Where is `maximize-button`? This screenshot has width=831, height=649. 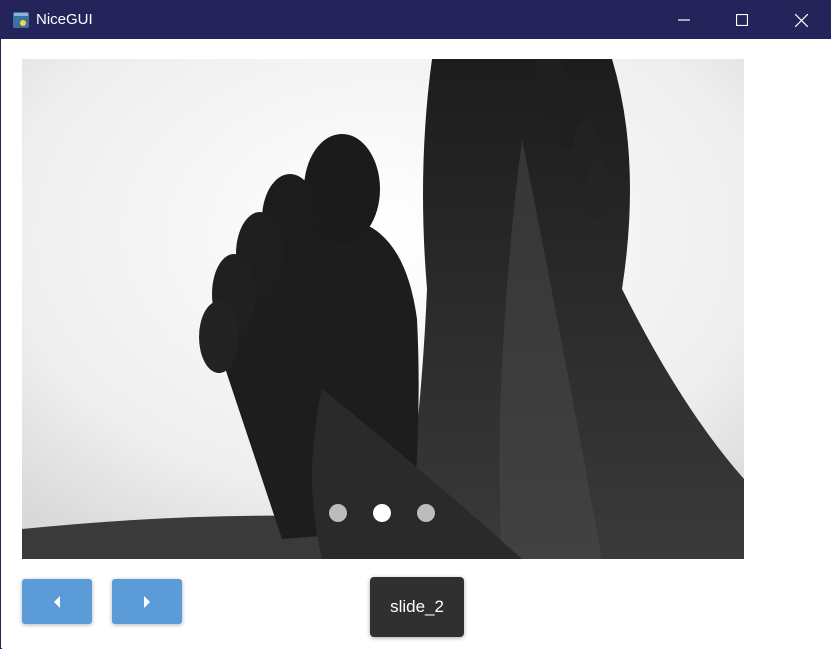 maximize-button is located at coordinates (742, 20).